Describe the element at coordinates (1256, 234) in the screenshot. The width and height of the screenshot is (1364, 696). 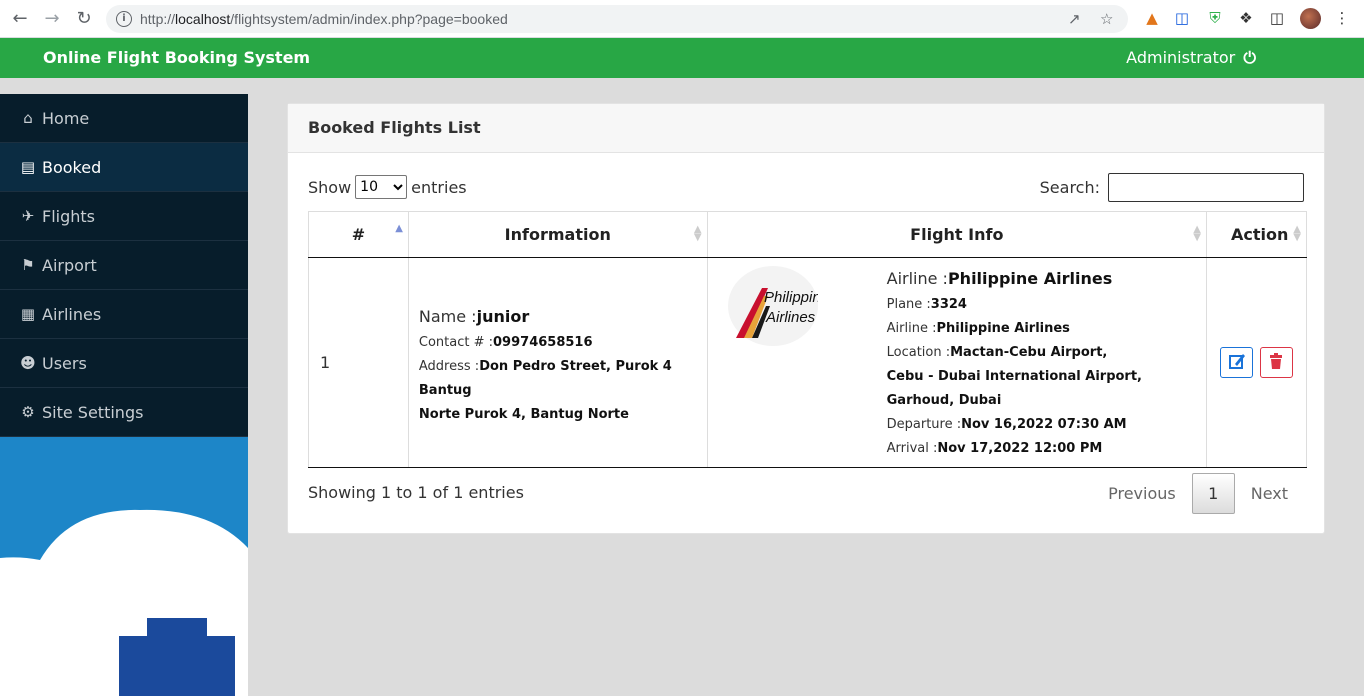
I see `column-header-action: Action ▲ ▼` at that location.